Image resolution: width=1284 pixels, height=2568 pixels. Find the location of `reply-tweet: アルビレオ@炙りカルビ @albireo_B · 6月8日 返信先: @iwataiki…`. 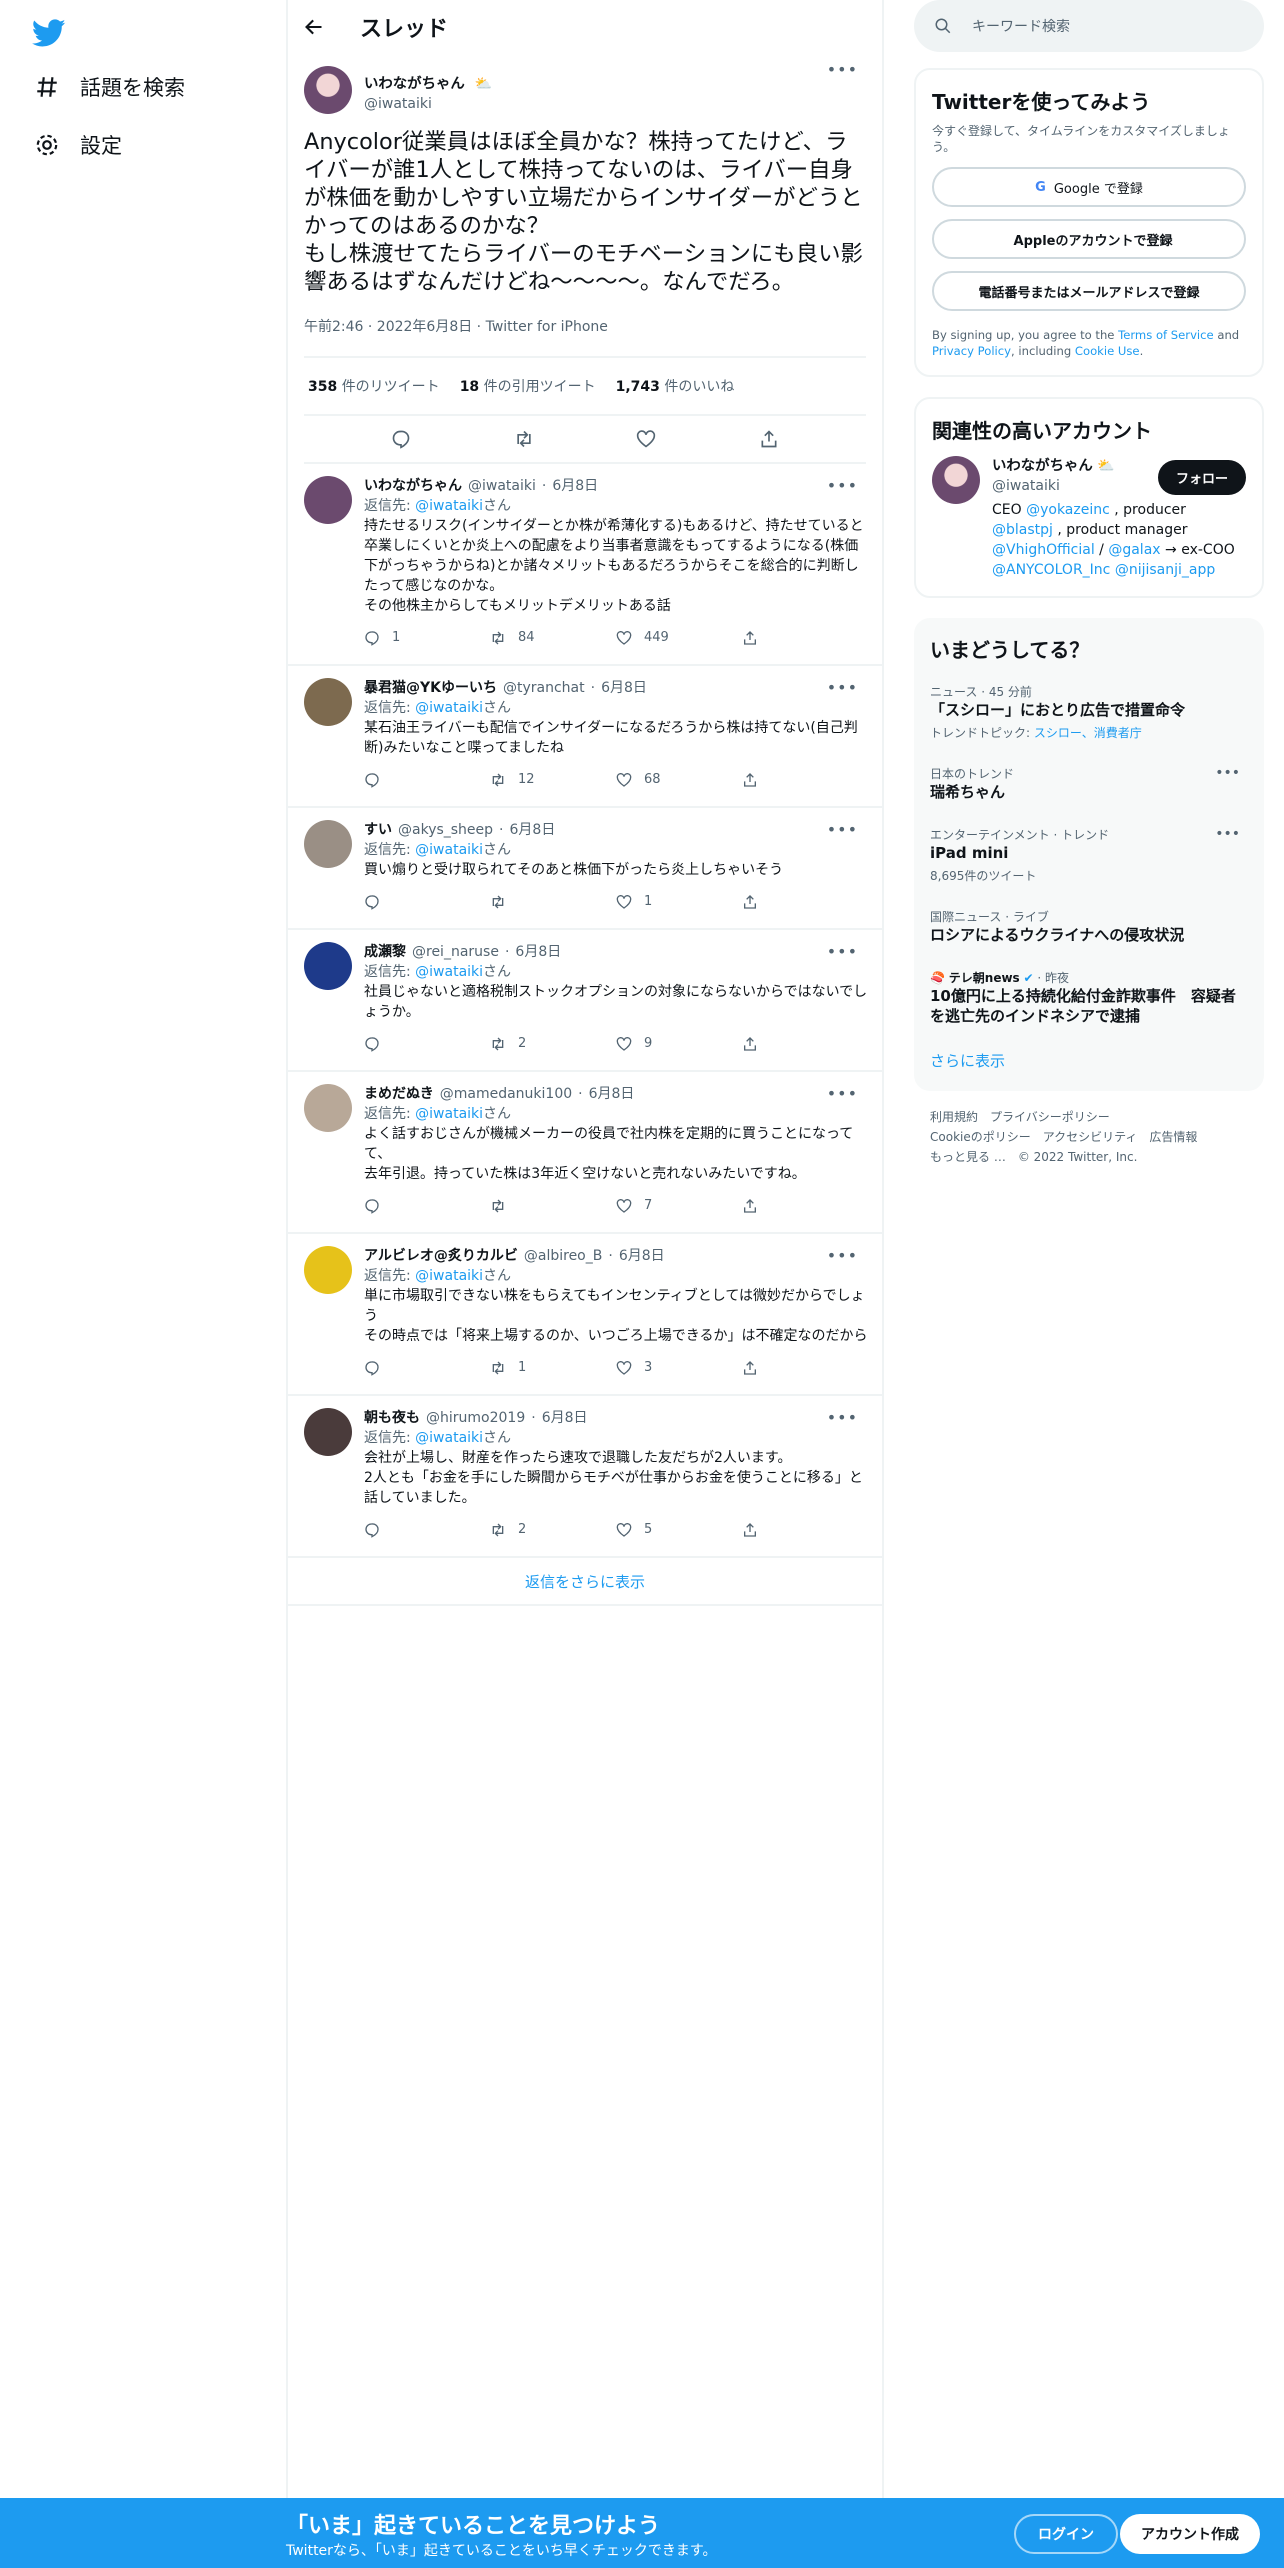

reply-tweet: アルビレオ@炙りカルビ @albireo_B · 6月8日 返信先: @iwataiki… is located at coordinates (585, 1315).